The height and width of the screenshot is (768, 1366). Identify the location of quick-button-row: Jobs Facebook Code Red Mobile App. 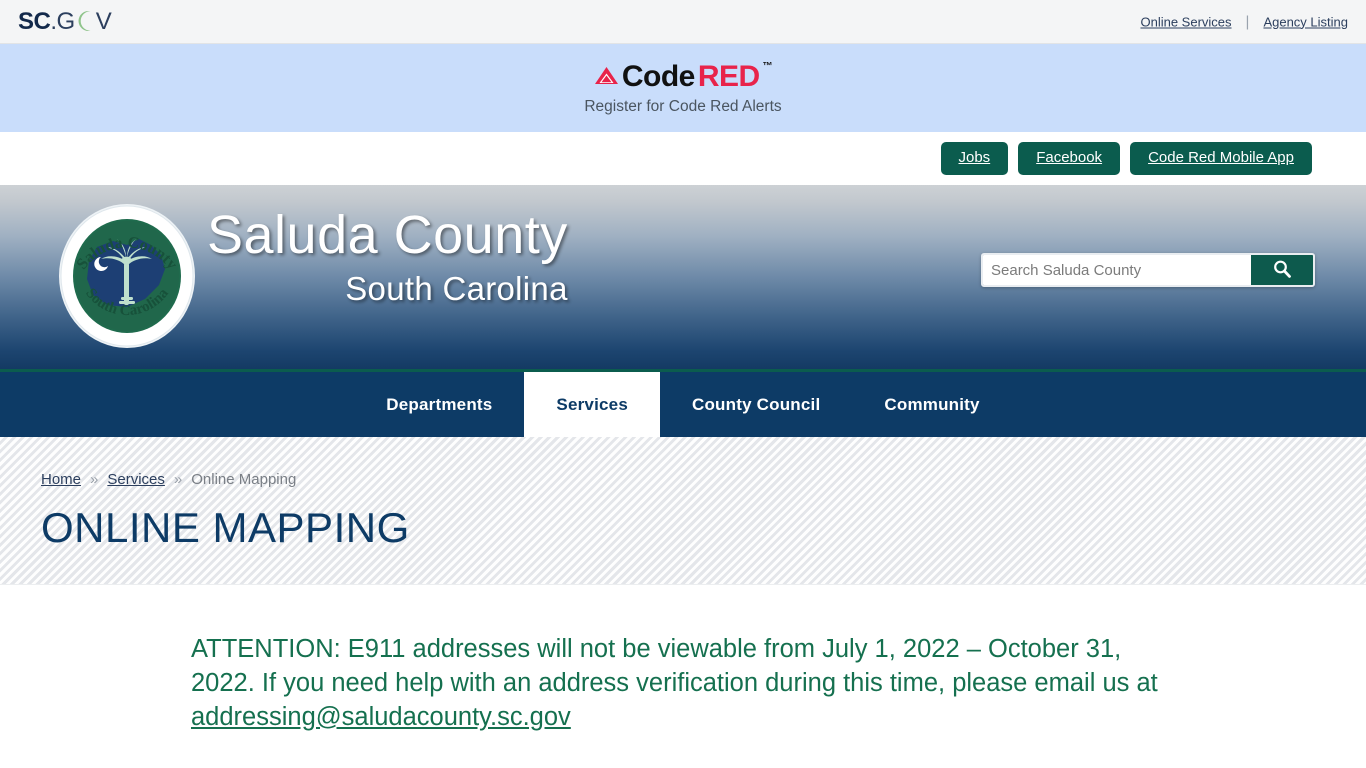
(683, 158).